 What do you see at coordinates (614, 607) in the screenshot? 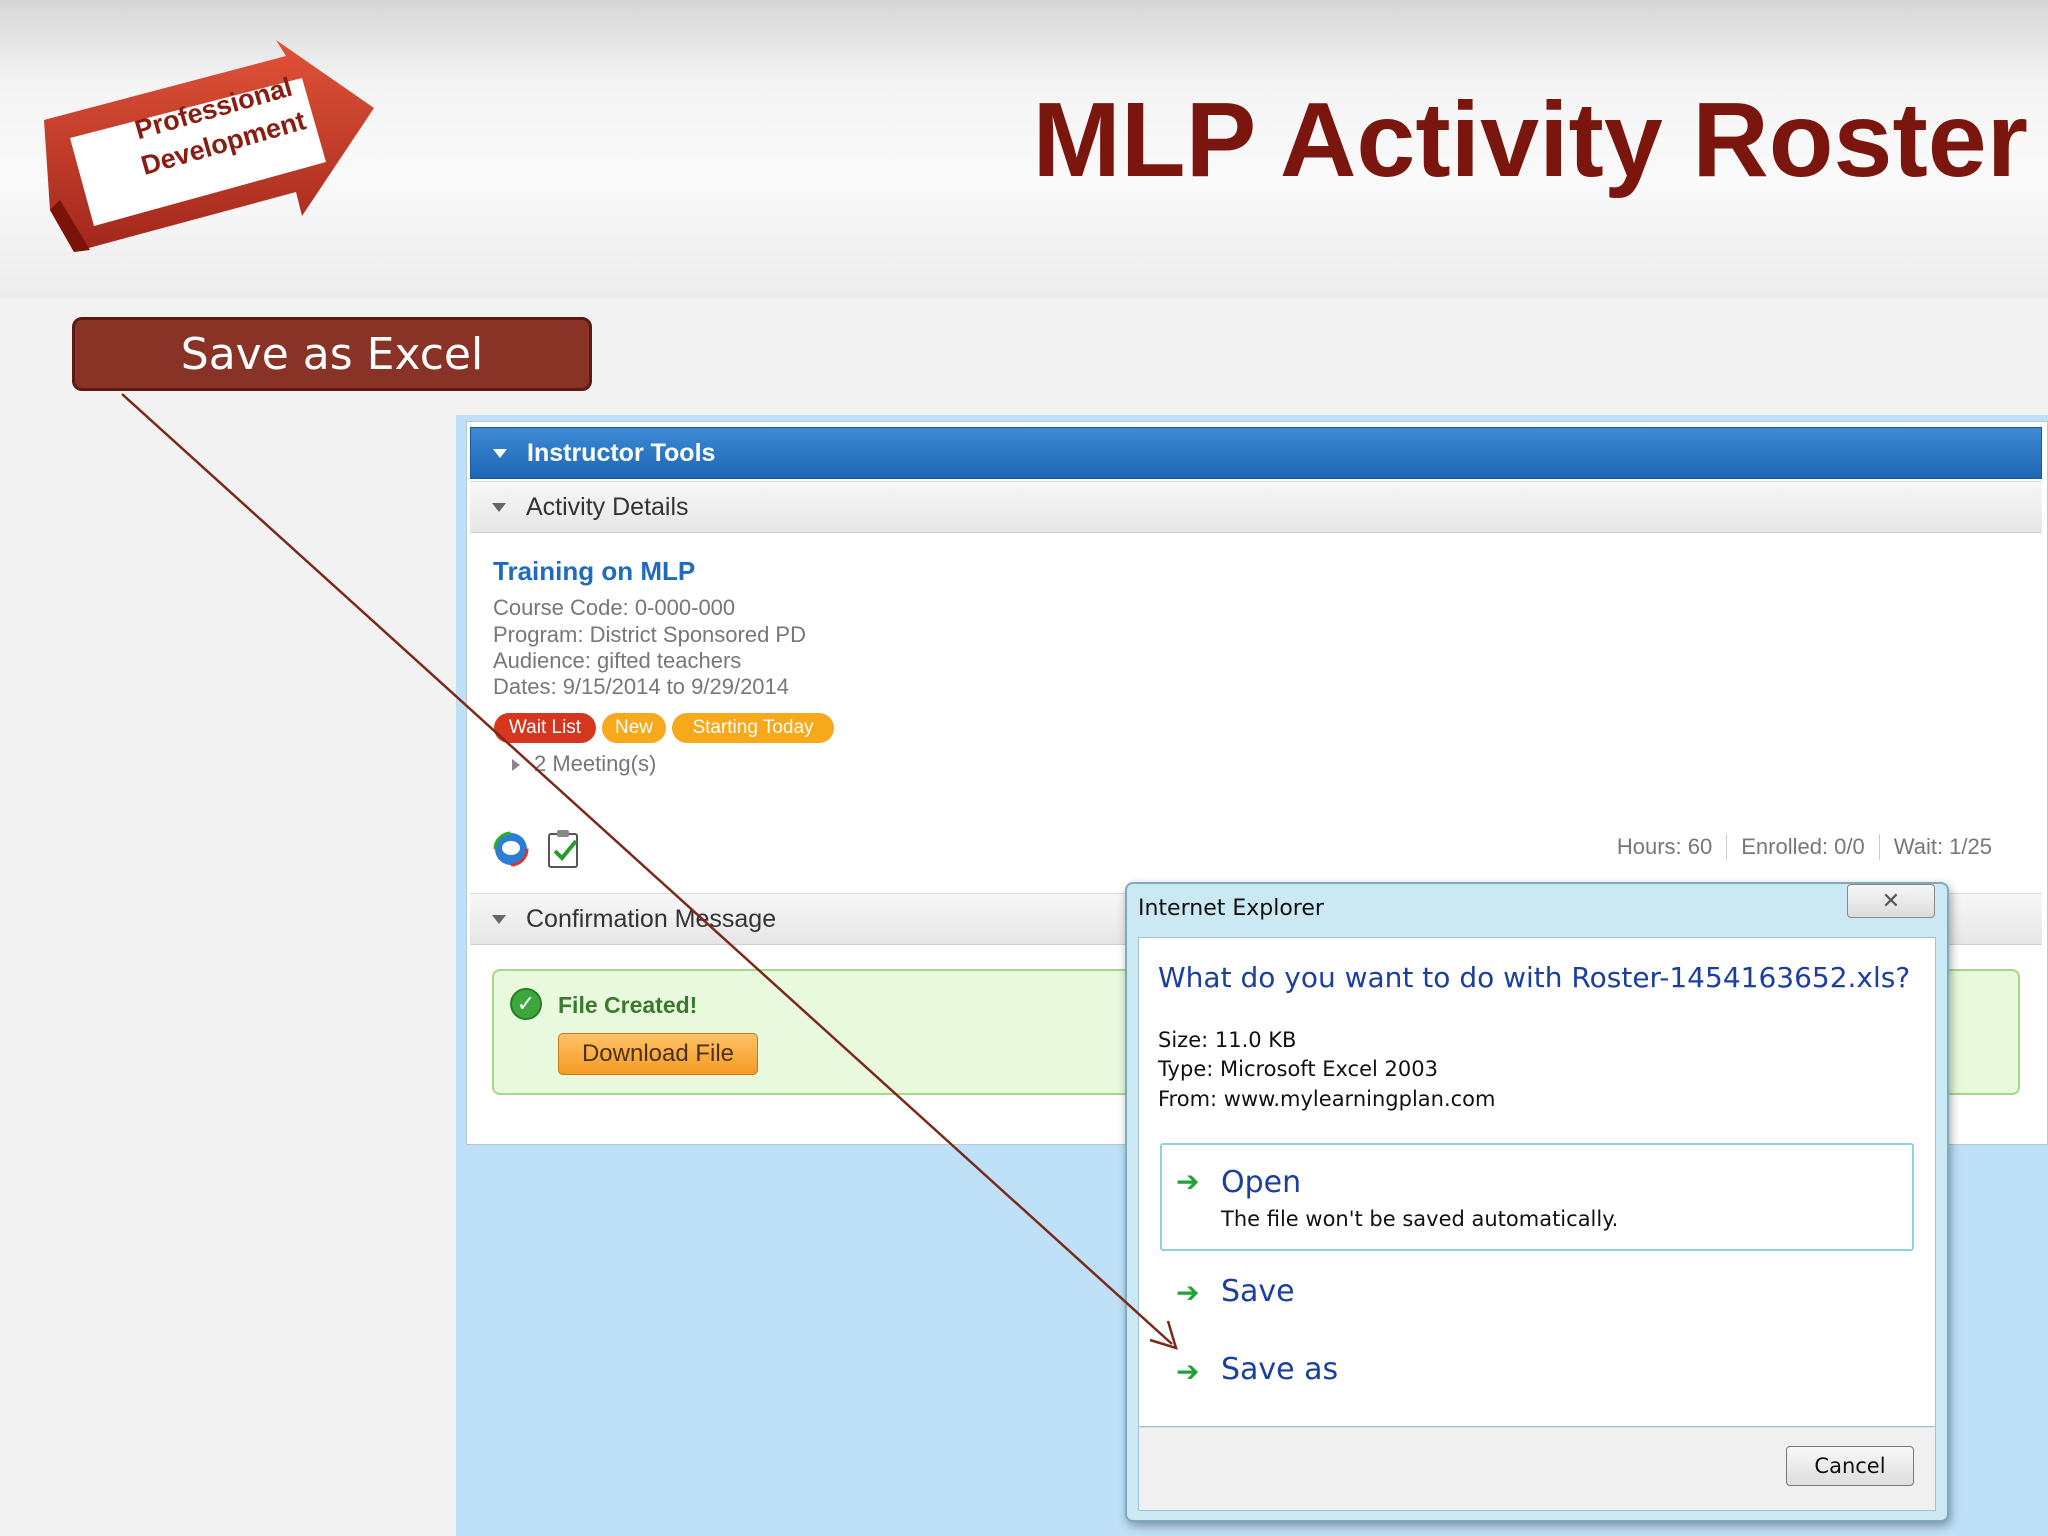
I see `course-code: Course Code: 0-000-000` at bounding box center [614, 607].